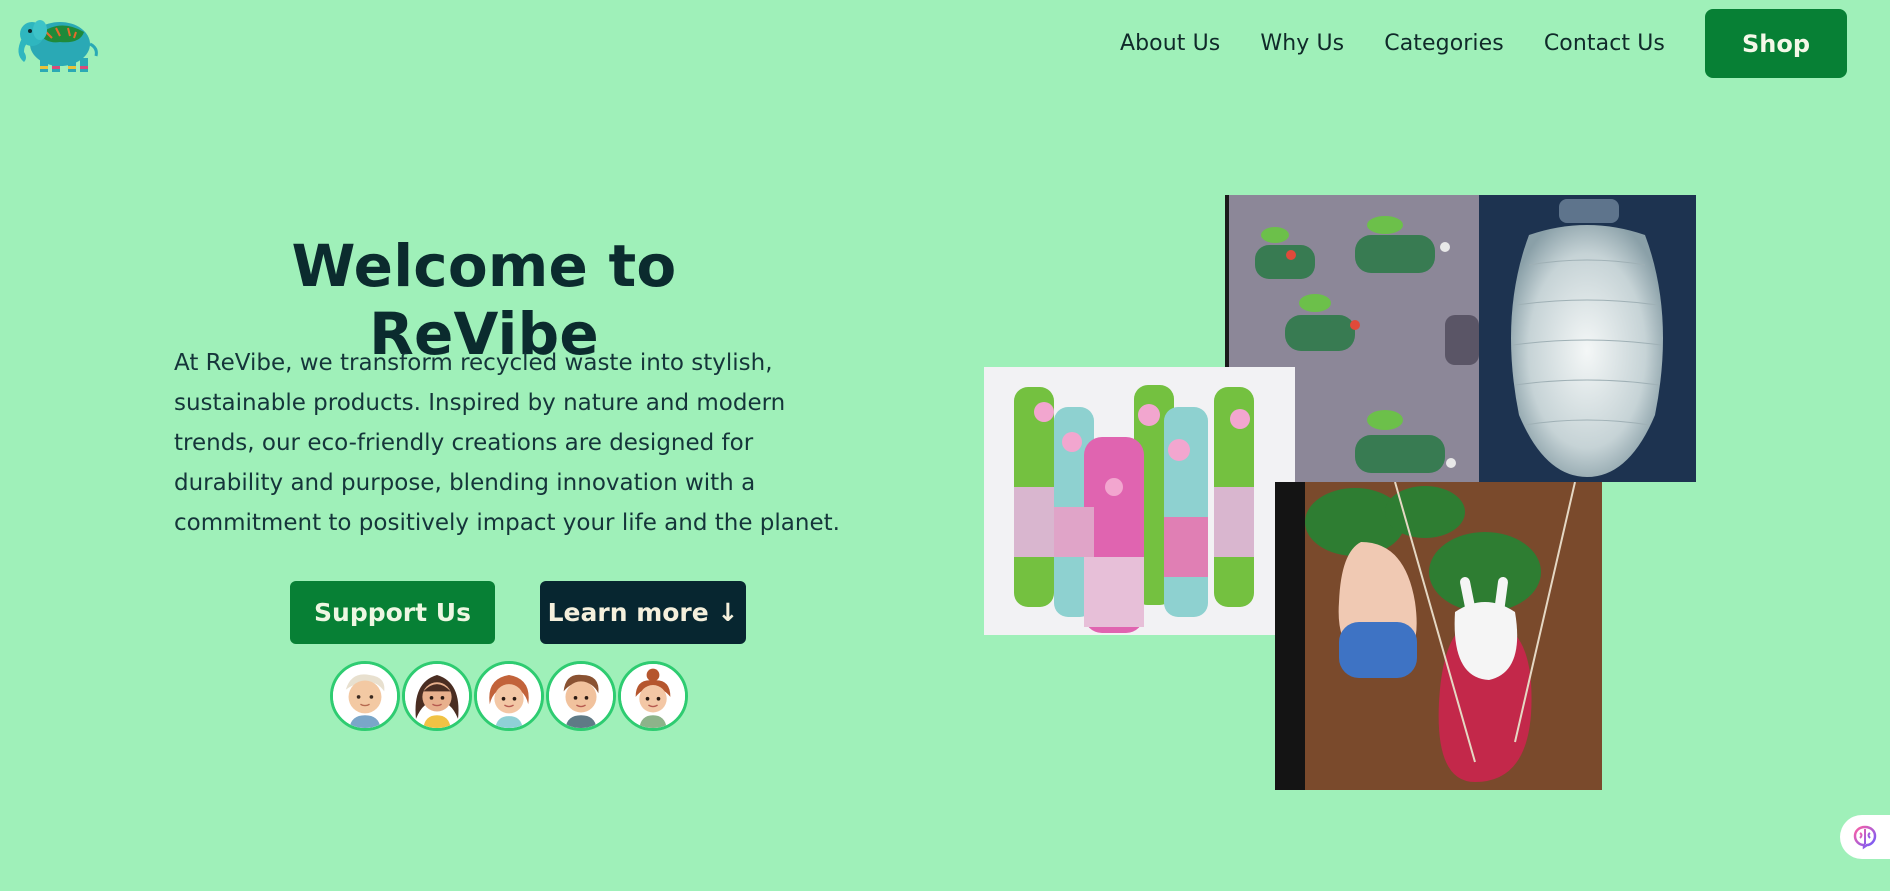  I want to click on assistant-widget-button, so click(1865, 837).